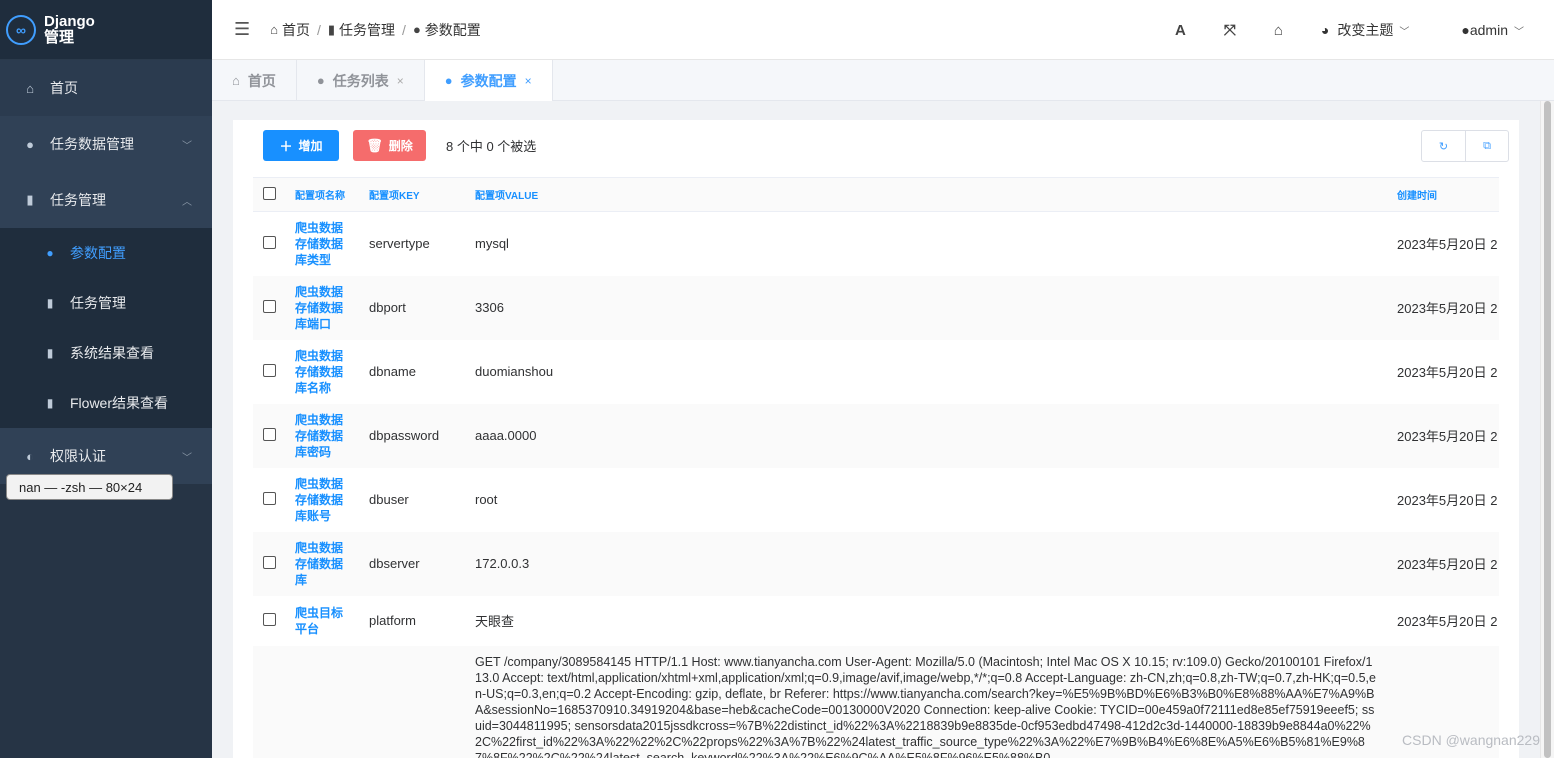 The image size is (1554, 758). I want to click on user-label: admin, so click(1488, 30).